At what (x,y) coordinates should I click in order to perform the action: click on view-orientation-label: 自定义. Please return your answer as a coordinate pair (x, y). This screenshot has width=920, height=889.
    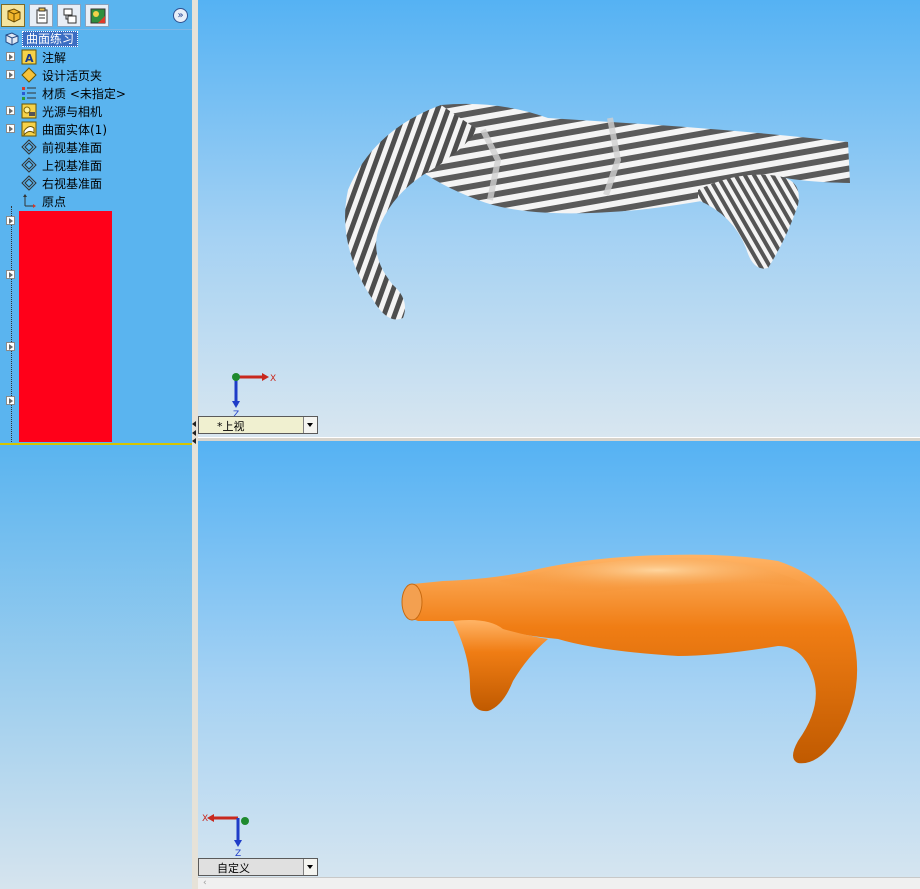
    Looking at the image, I should click on (233, 868).